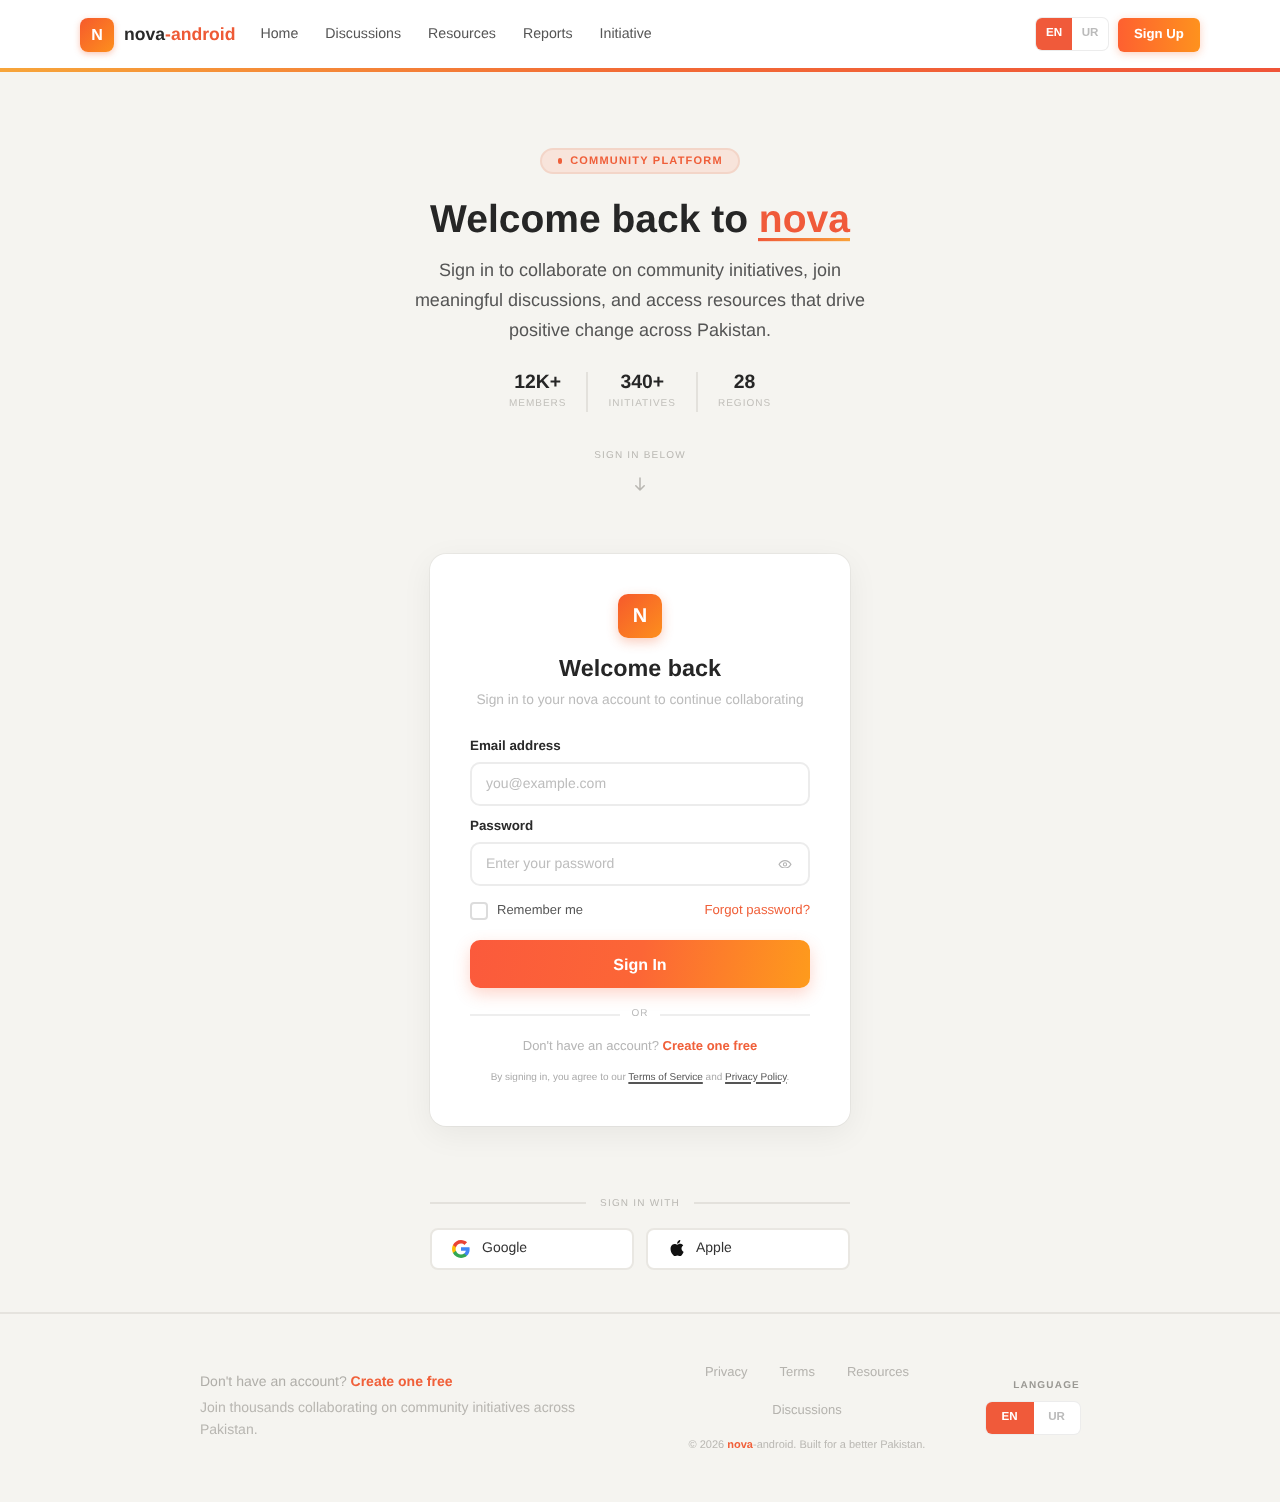 This screenshot has width=1280, height=1502. I want to click on dot-icon, so click(560, 161).